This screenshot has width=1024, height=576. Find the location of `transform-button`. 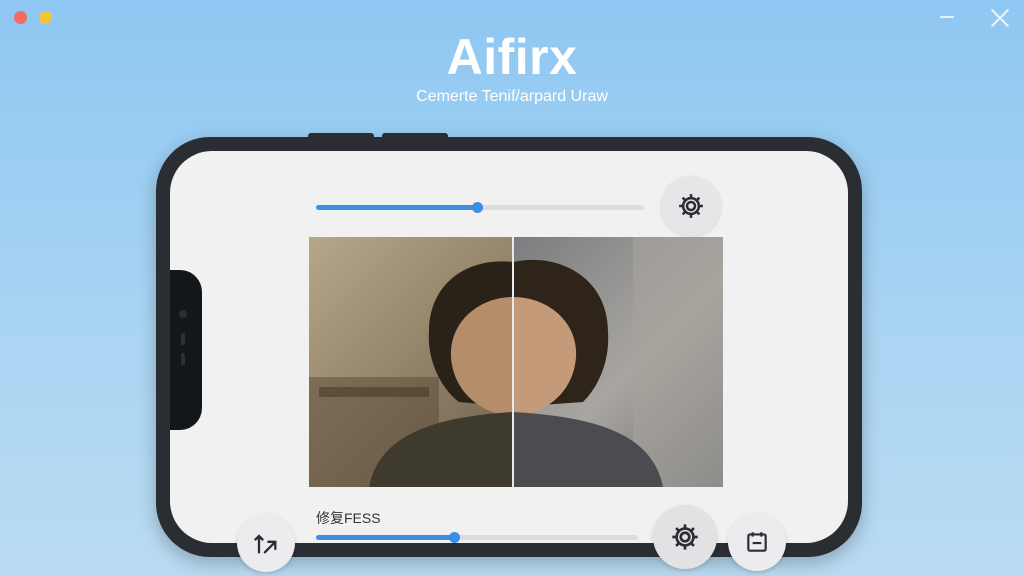

transform-button is located at coordinates (266, 543).